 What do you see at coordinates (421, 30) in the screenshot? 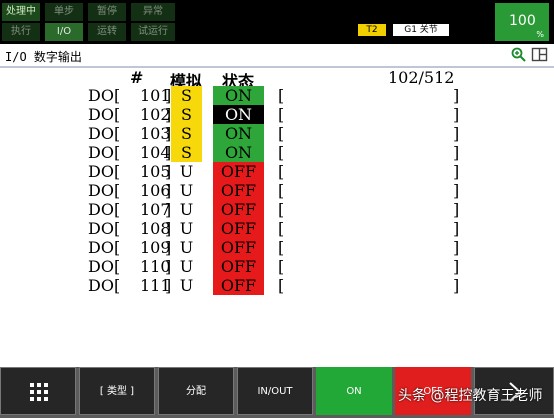
I see `jog-group-badge: G1 关节` at bounding box center [421, 30].